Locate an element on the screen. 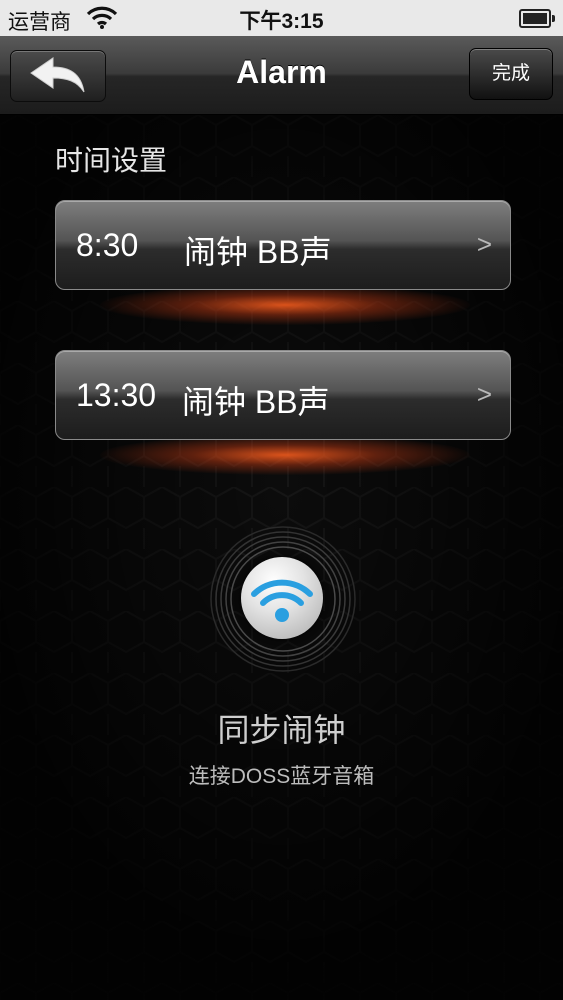  sync-alarm-title: 同步闹钟 is located at coordinates (281, 730).